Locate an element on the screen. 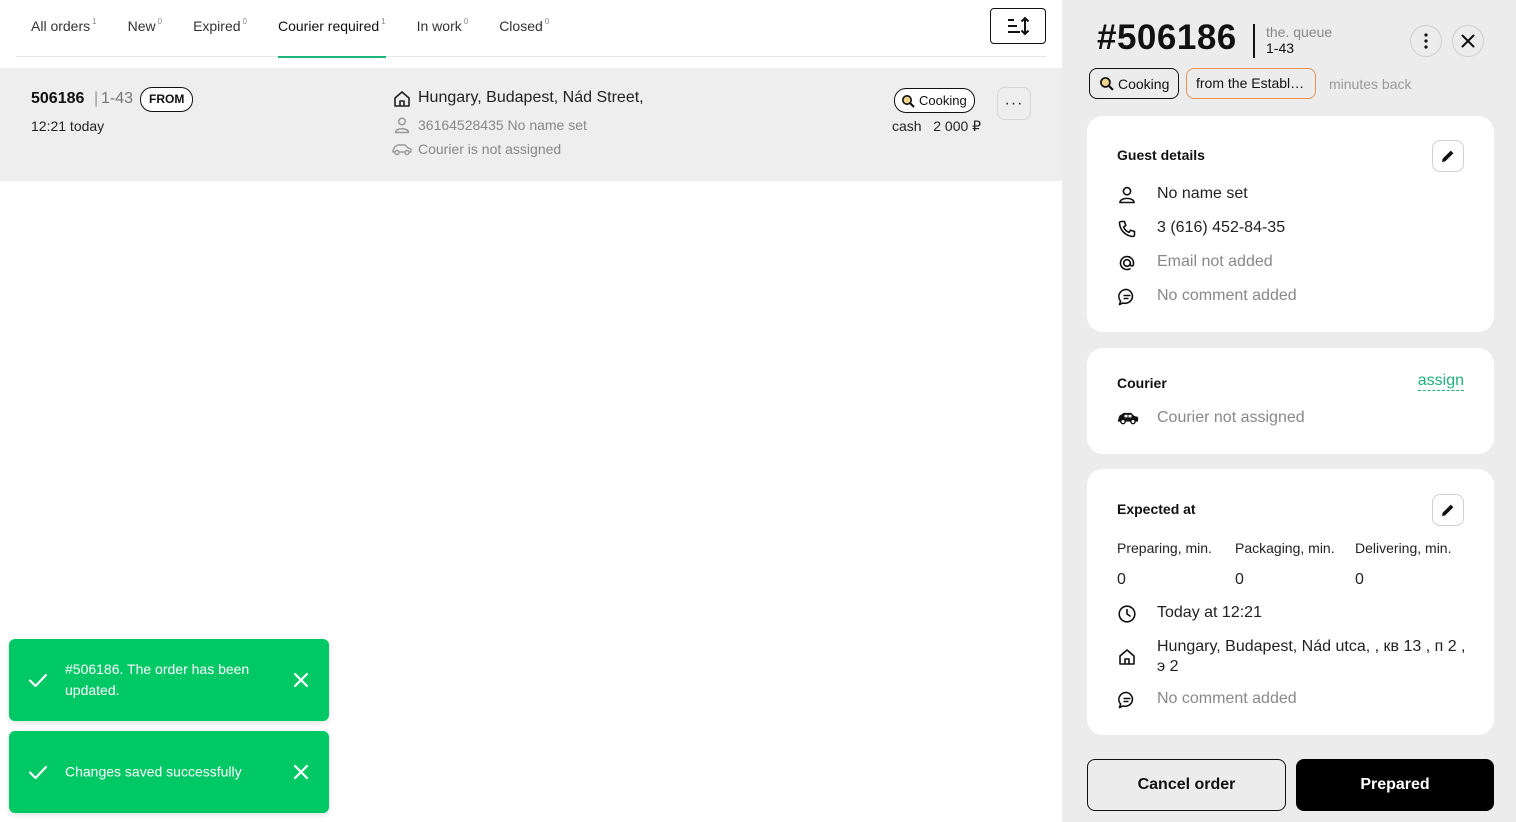 This screenshot has width=1516, height=822. guest-email: Email not added is located at coordinates (1215, 261).